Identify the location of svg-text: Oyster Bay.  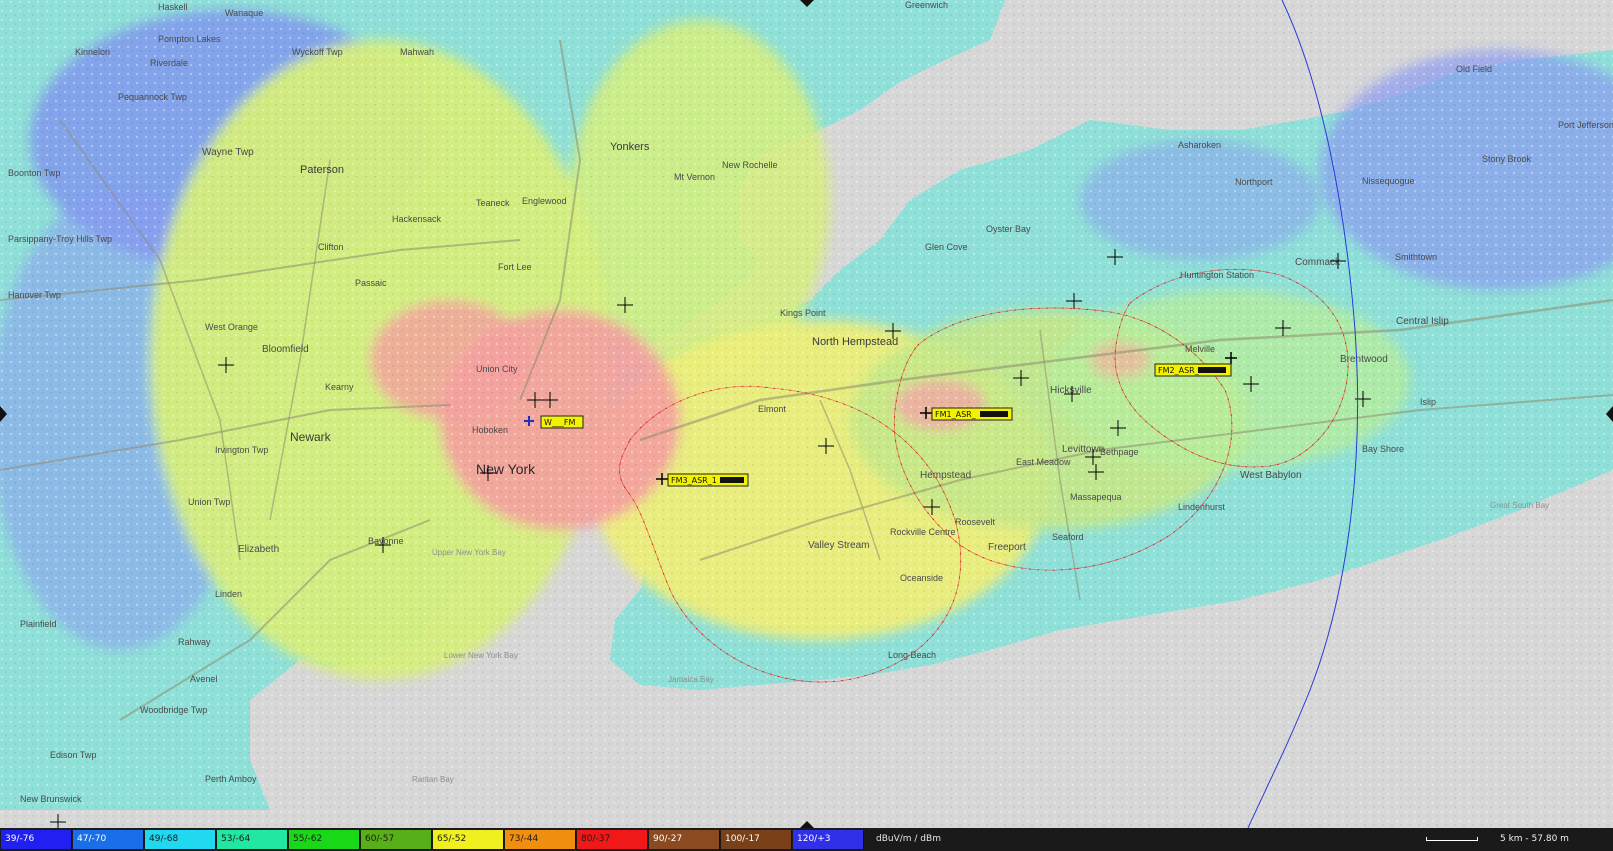
(1008, 229).